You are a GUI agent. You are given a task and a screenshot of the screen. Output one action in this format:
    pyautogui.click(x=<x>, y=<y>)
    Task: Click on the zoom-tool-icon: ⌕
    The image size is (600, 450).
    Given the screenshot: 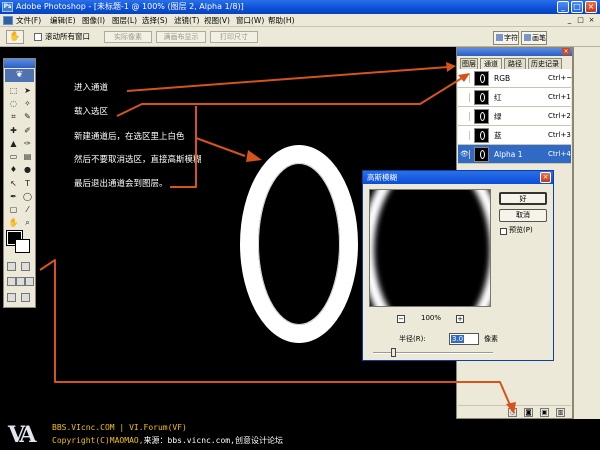 What is the action you would take?
    pyautogui.click(x=27, y=222)
    